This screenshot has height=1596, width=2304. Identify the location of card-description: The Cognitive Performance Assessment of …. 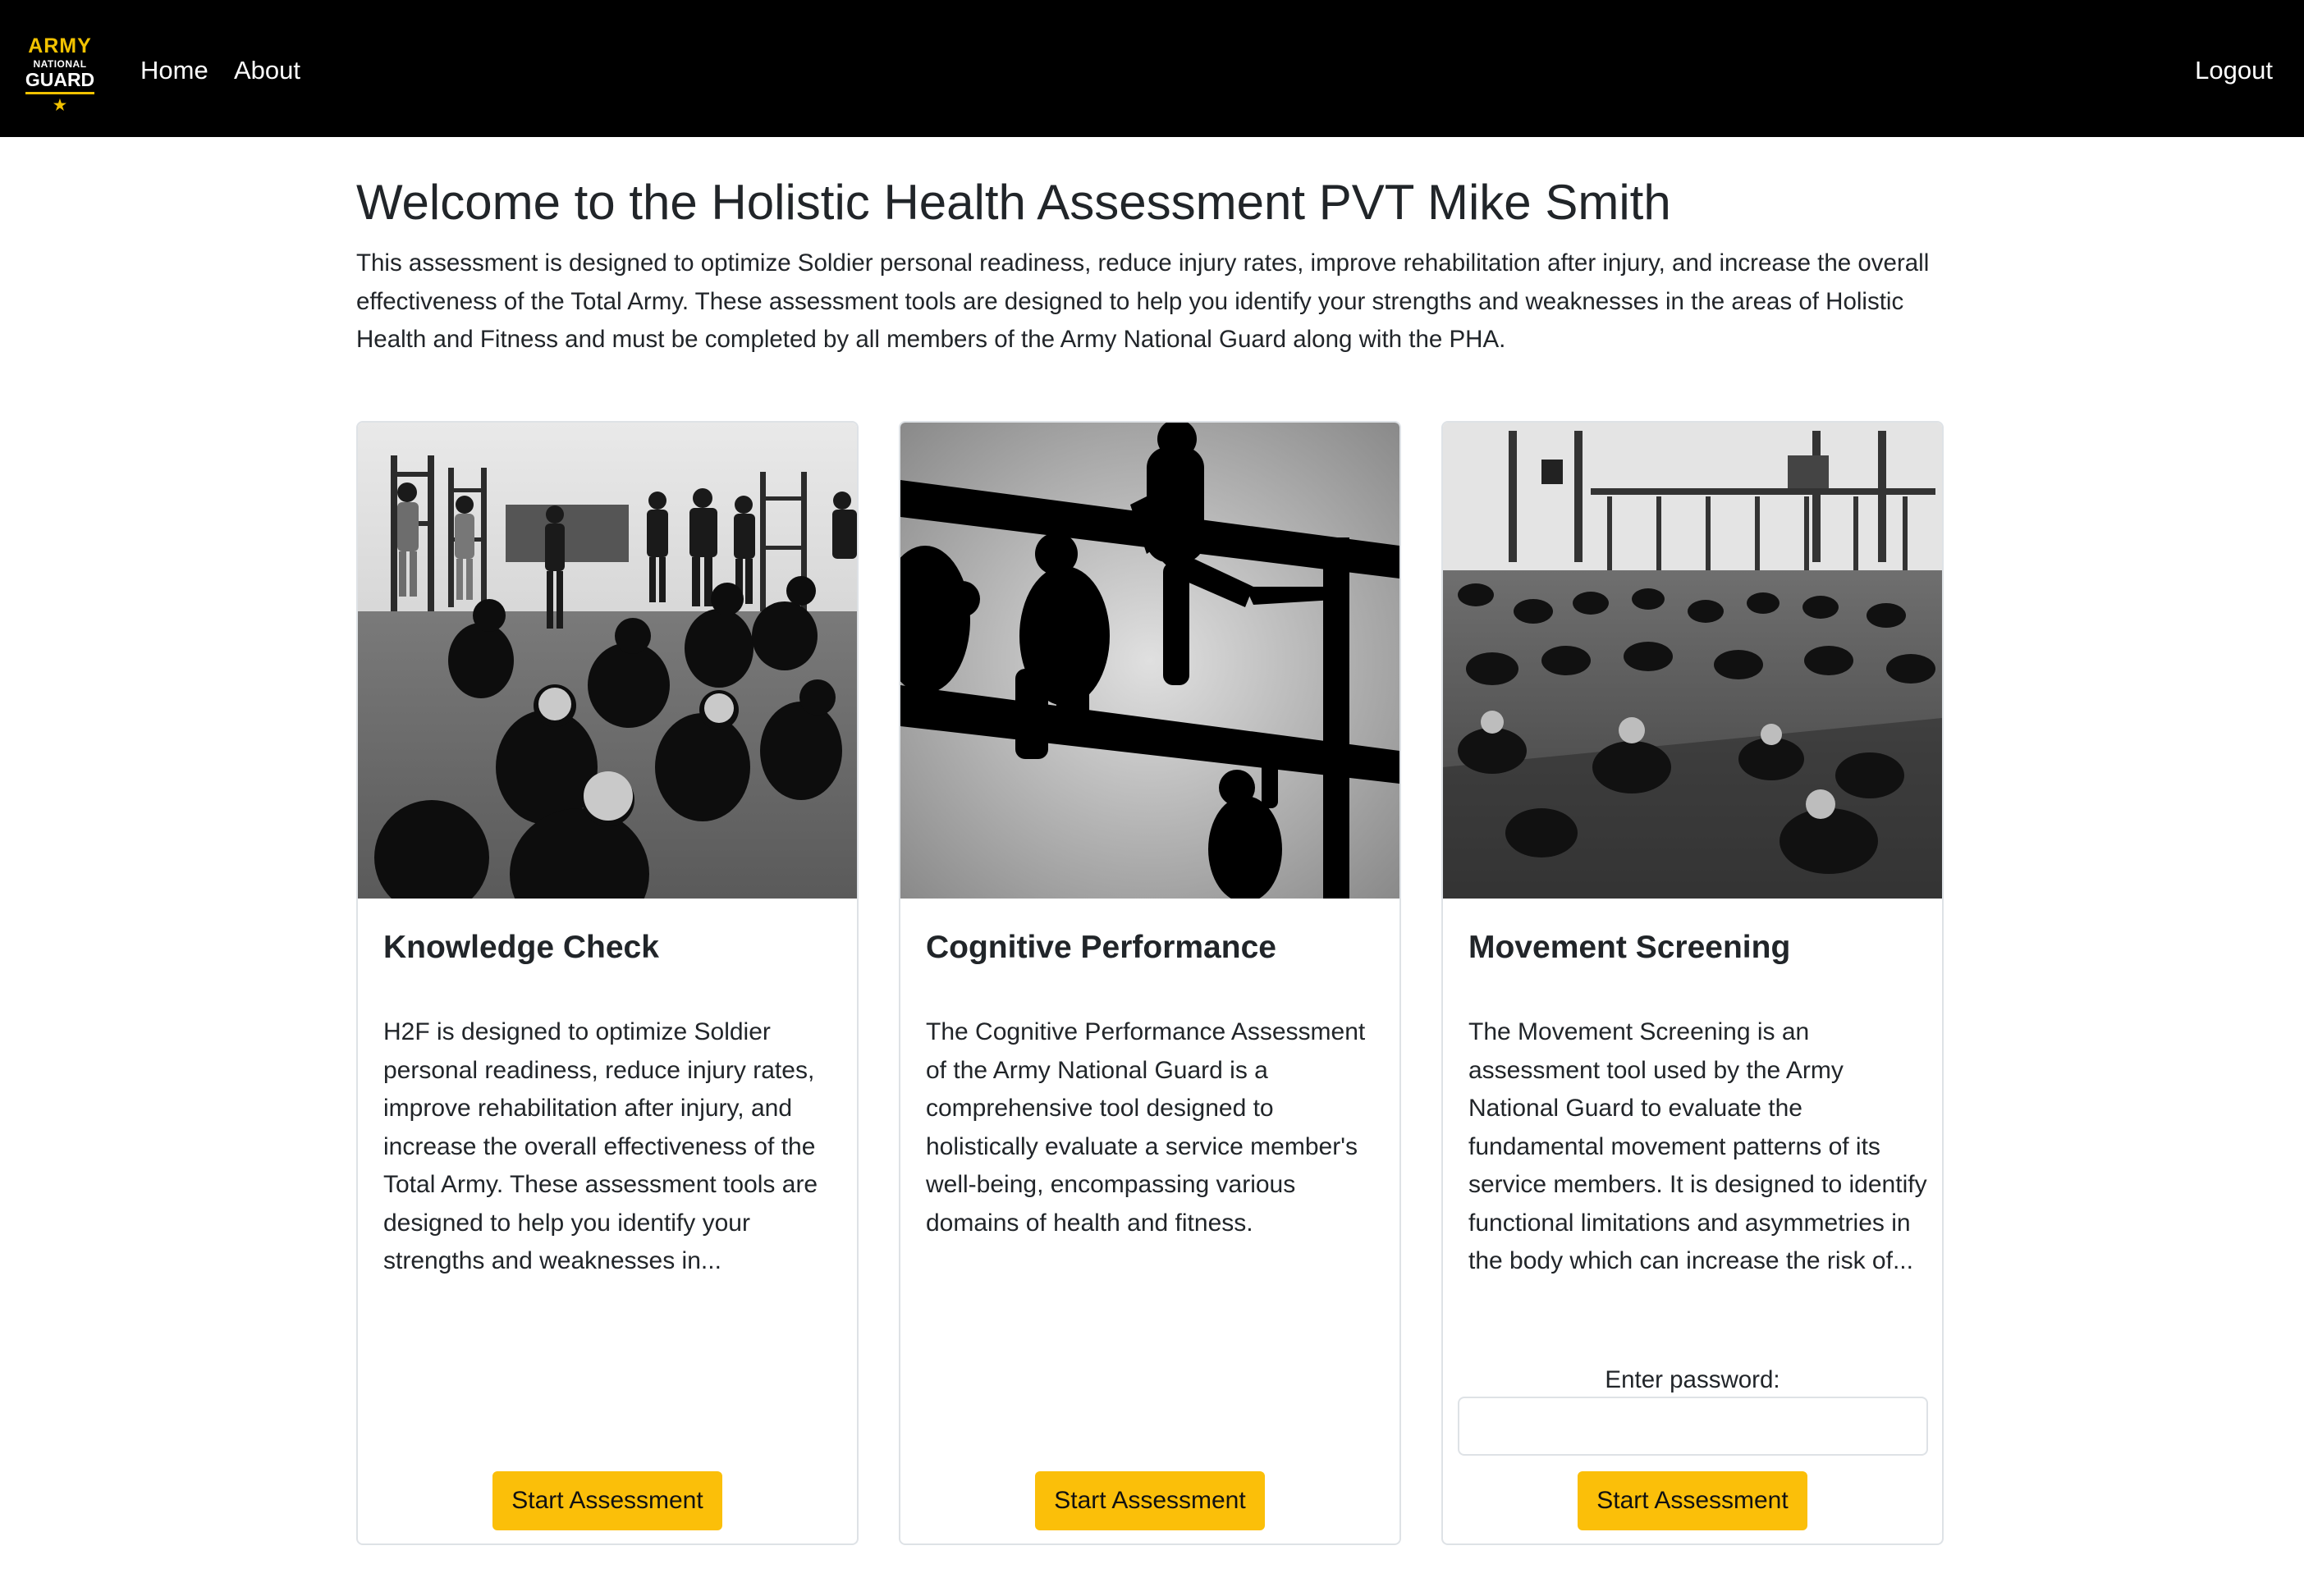
(1146, 1127).